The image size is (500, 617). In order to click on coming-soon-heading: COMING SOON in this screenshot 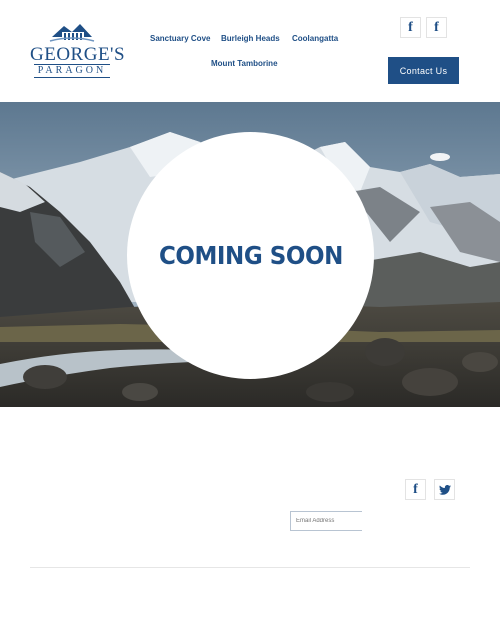, I will do `click(250, 255)`.